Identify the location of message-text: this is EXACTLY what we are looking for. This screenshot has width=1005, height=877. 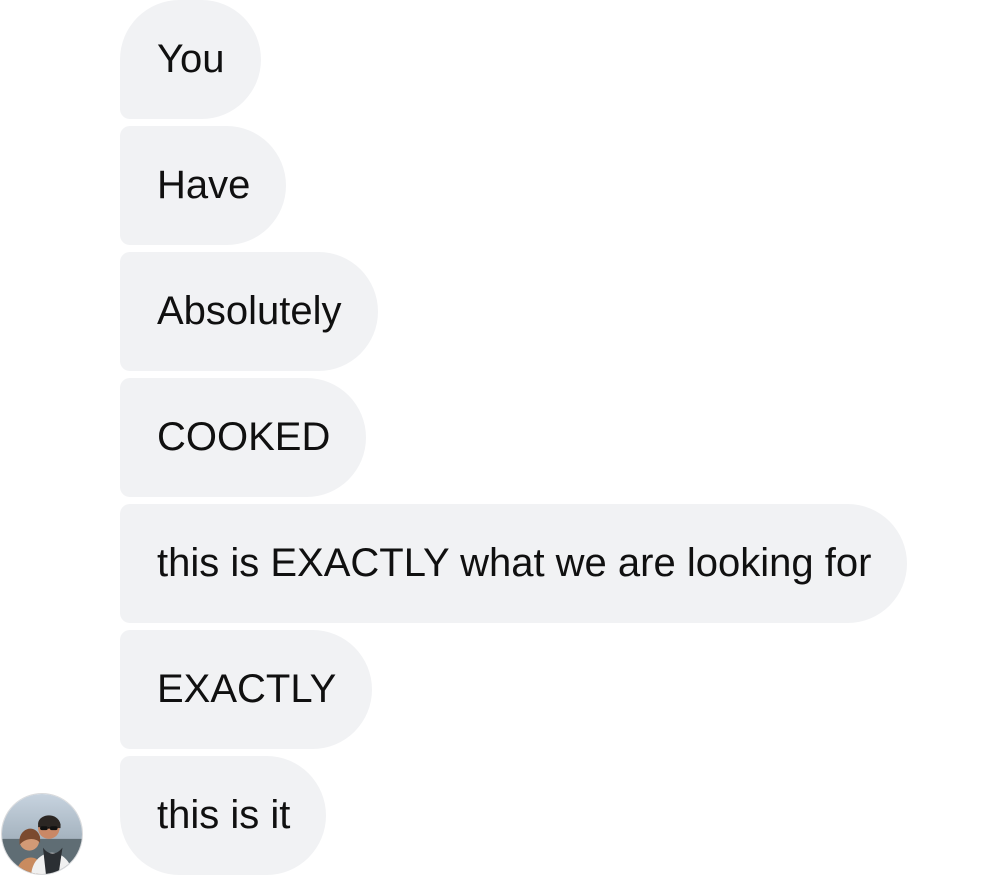
(514, 563).